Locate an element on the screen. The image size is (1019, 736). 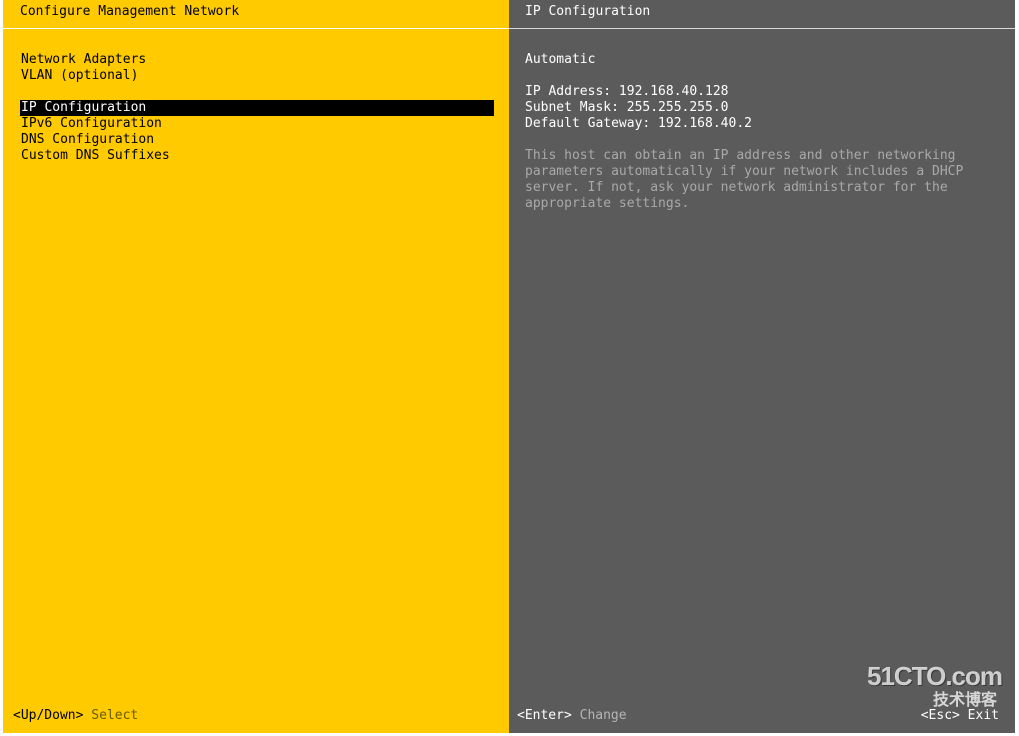
watermark-brand: 51CTO.com is located at coordinates (935, 676).